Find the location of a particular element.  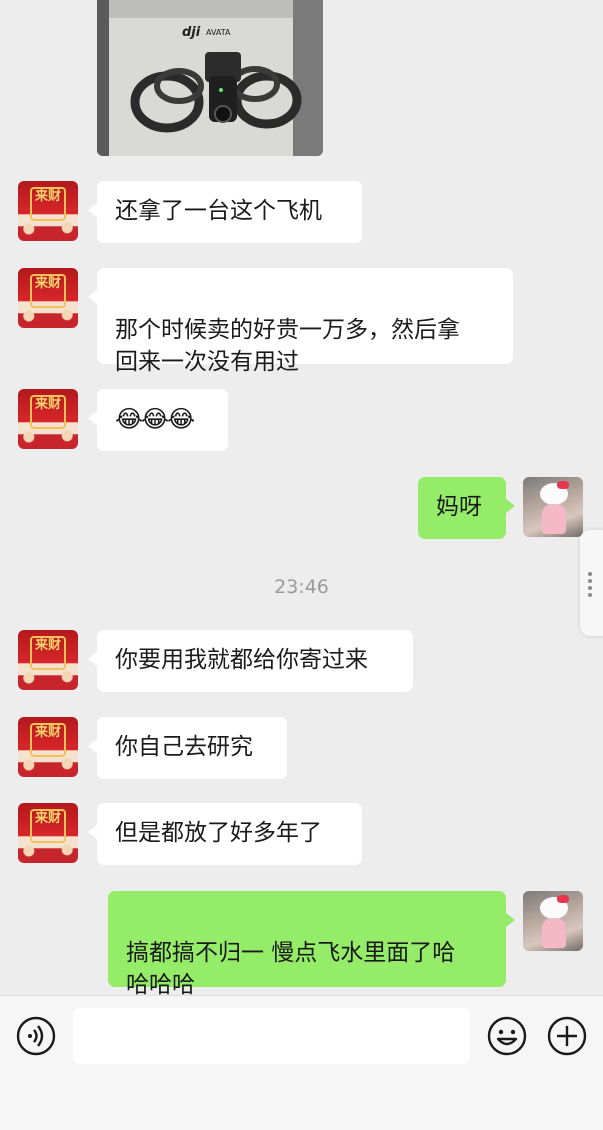

message-bubble-received: 你自己去研究 is located at coordinates (187, 748).